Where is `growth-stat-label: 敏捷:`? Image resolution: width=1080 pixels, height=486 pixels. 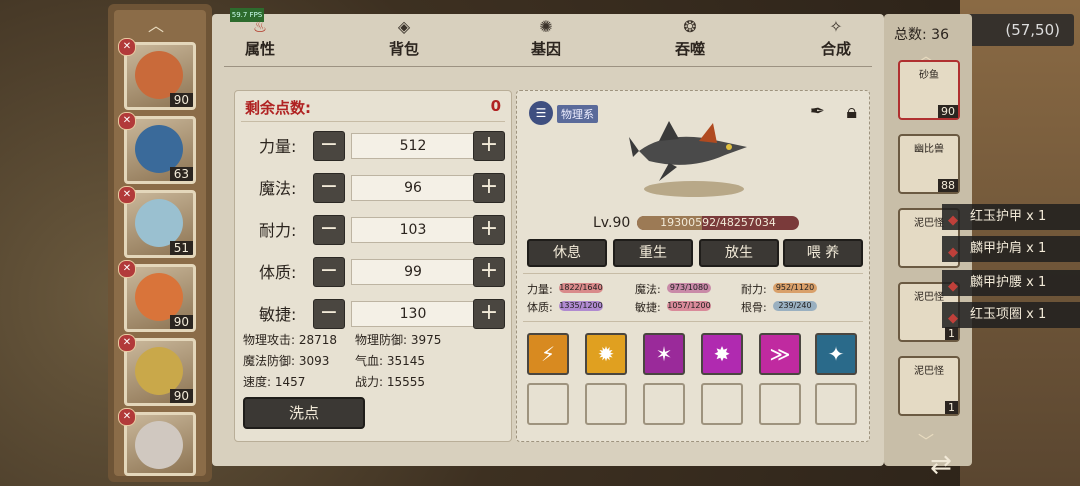
growth-stat-label: 敏捷: is located at coordinates (648, 307).